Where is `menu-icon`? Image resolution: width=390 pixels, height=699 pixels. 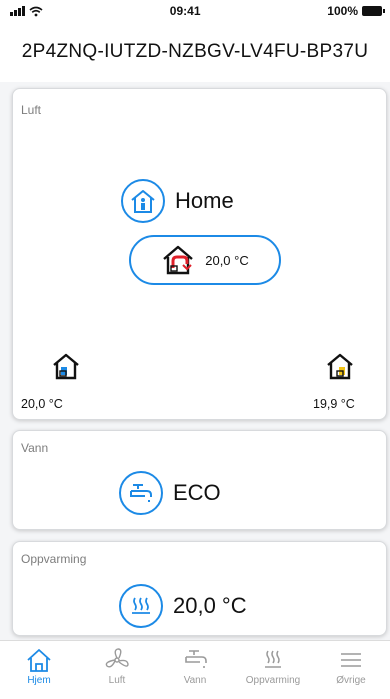
menu-icon is located at coordinates (351, 660).